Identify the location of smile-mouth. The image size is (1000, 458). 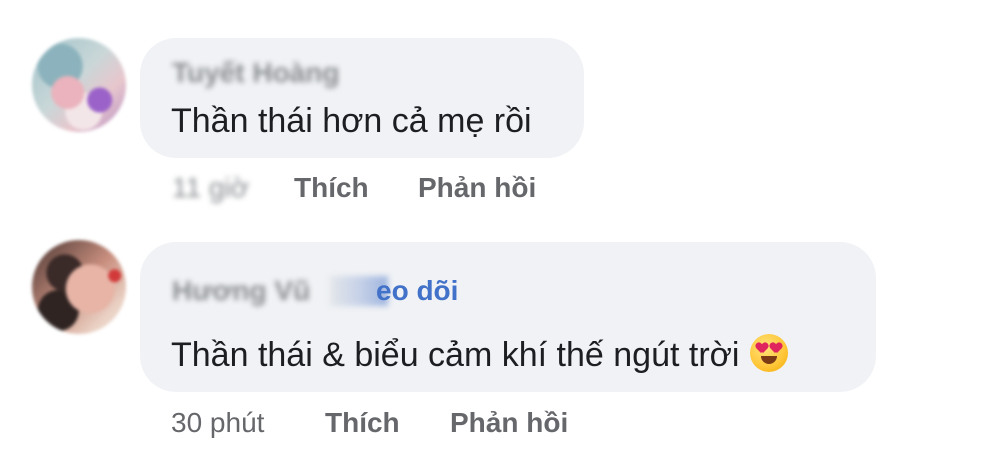
(768, 360).